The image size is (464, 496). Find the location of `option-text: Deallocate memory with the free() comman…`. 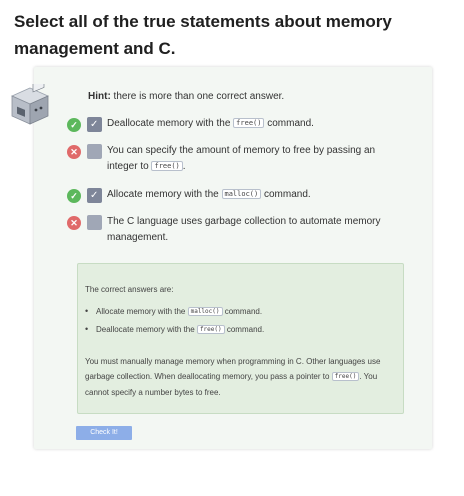

option-text: Deallocate memory with the free() comman… is located at coordinates (210, 123).